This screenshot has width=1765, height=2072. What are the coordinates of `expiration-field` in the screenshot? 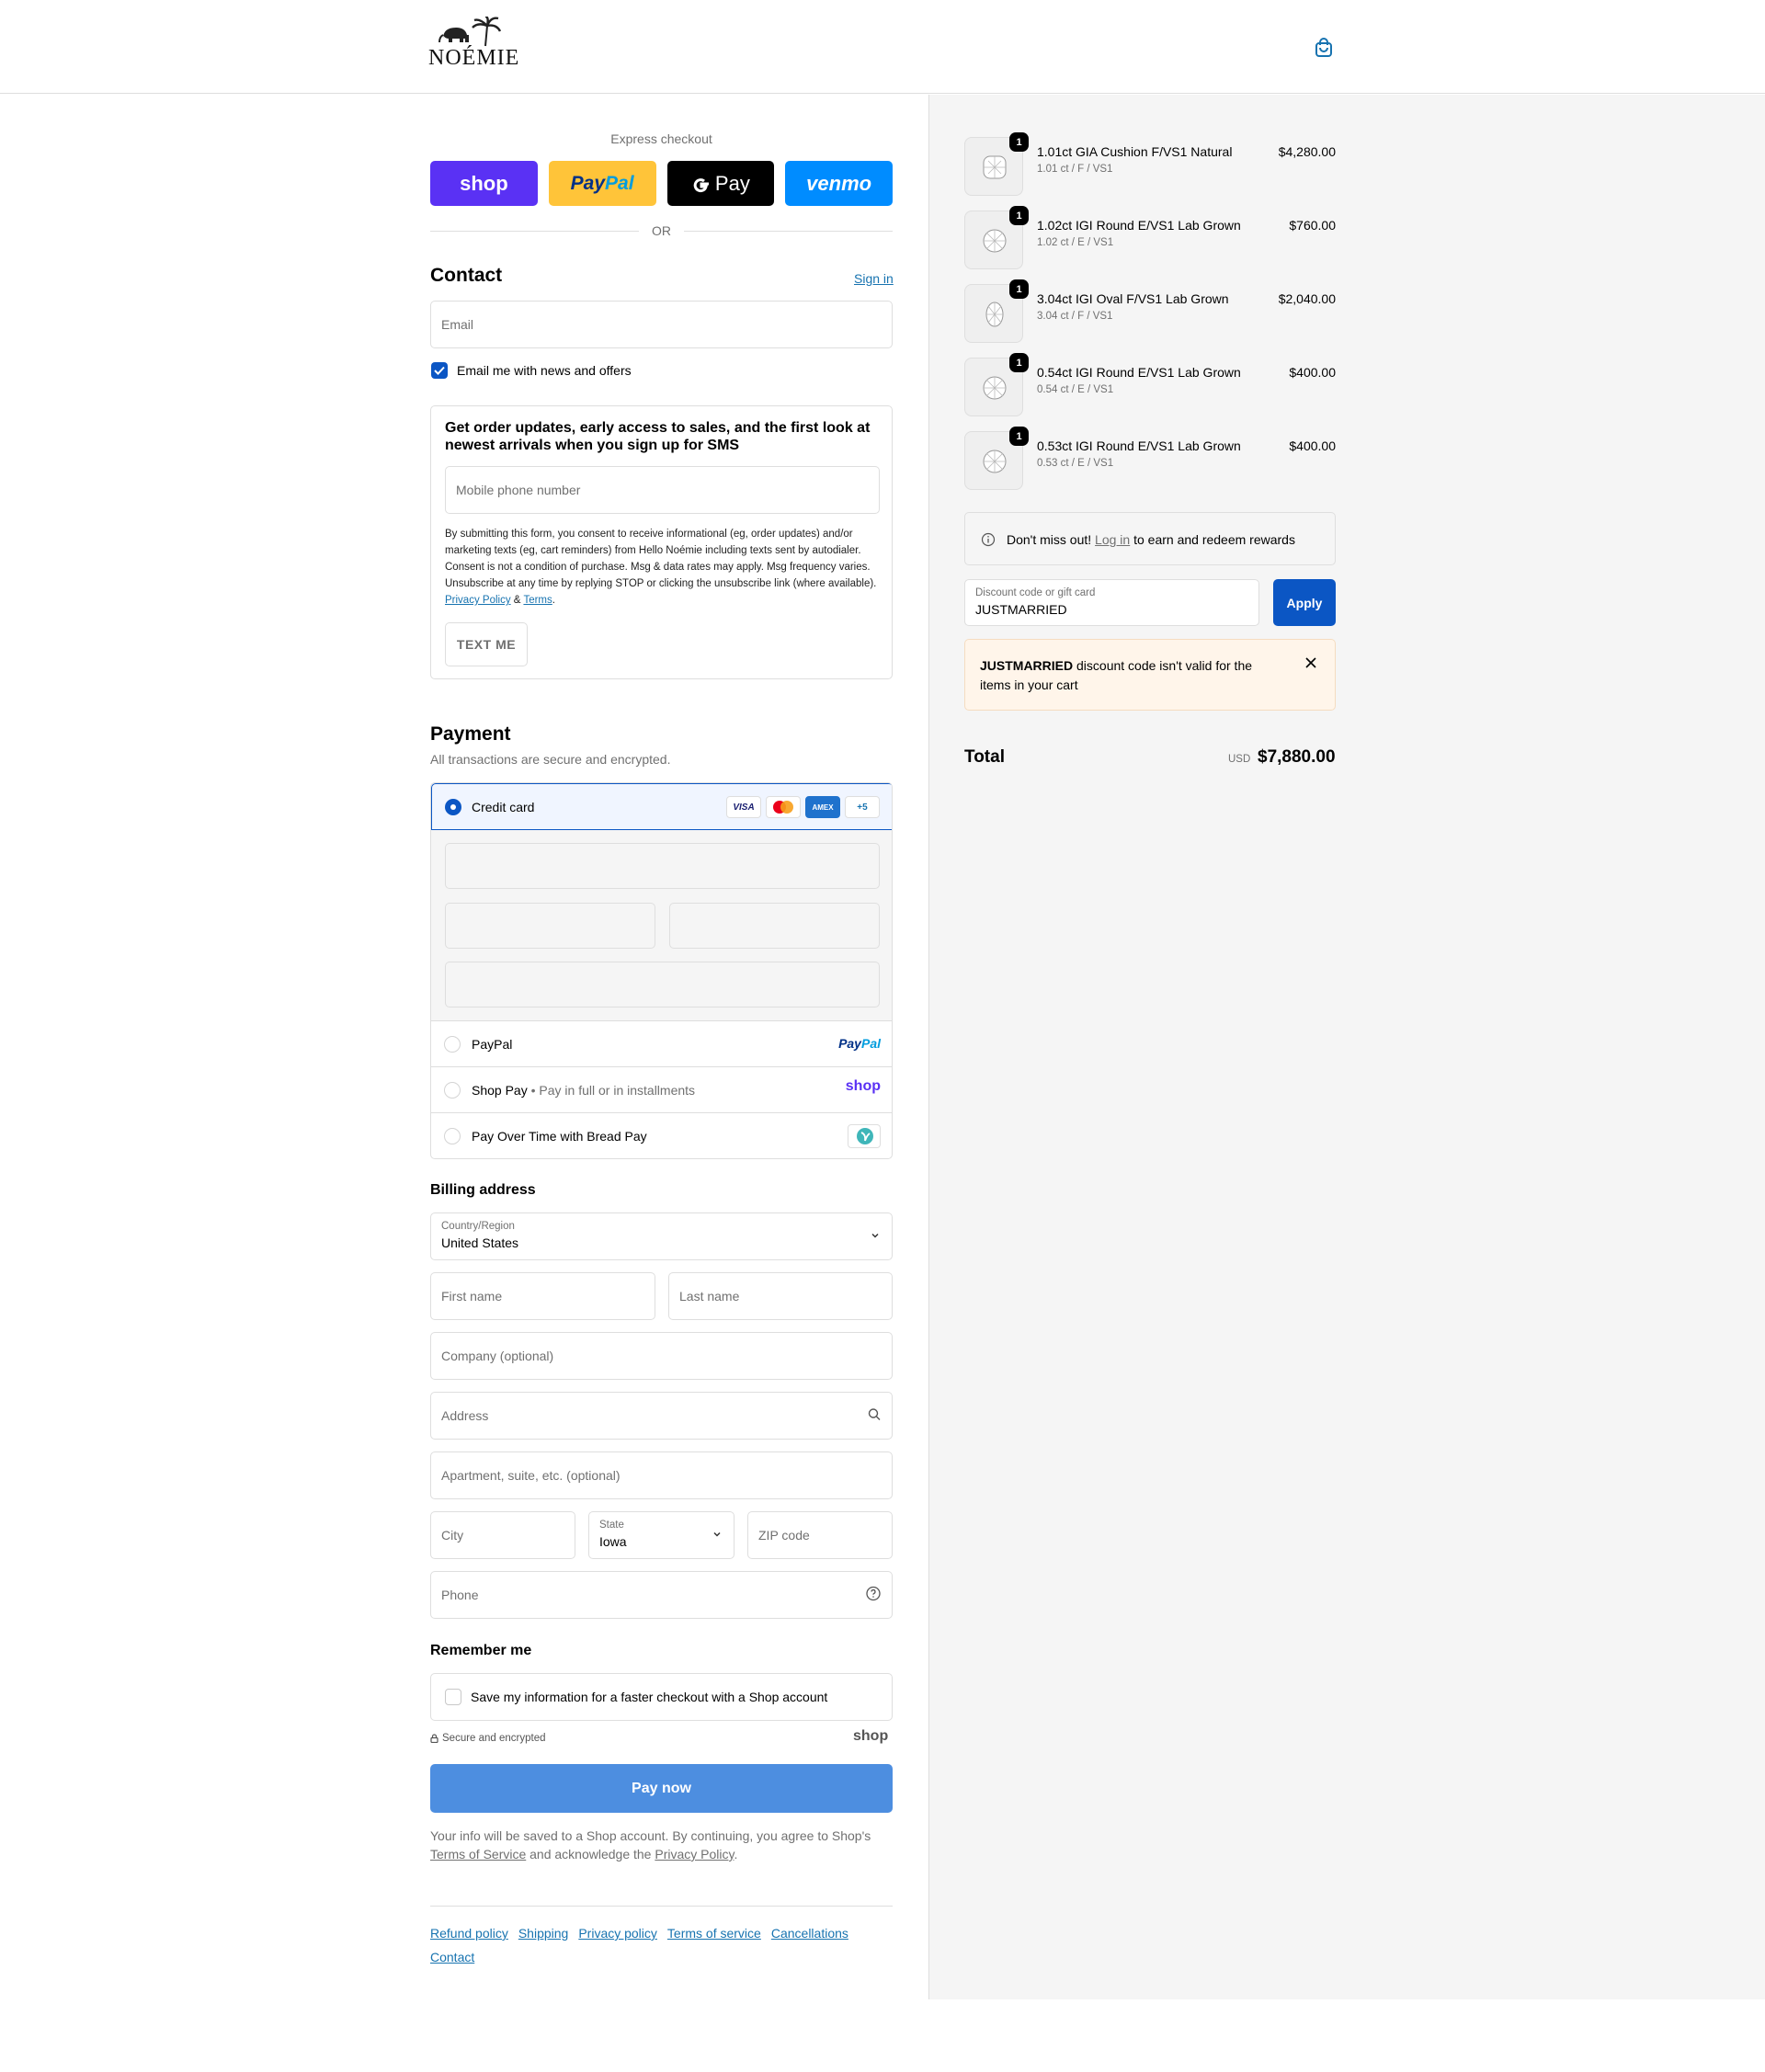 It's located at (550, 926).